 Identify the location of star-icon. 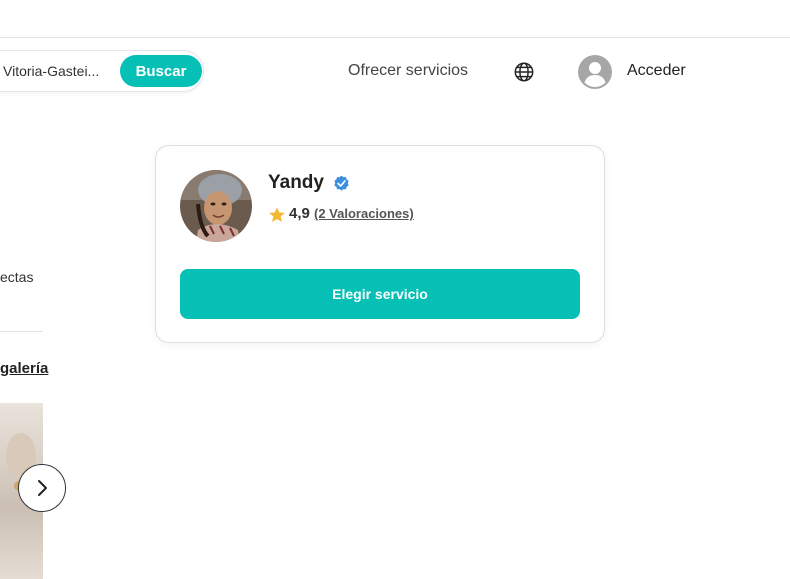
(277, 215).